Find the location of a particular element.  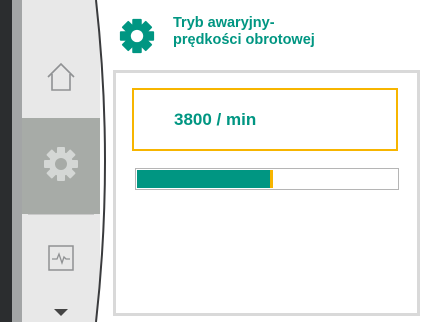

rail-divider is located at coordinates (104, 161).